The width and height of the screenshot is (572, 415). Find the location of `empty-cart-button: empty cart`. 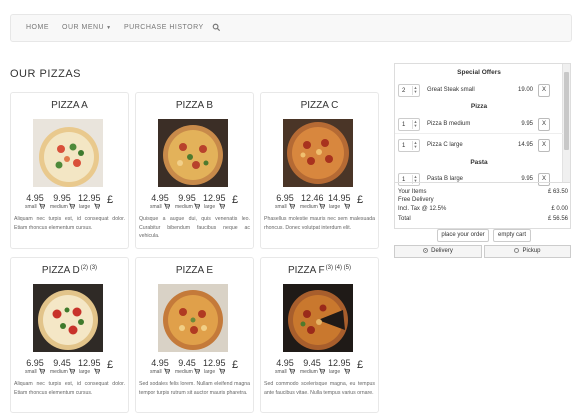

empty-cart-button: empty cart is located at coordinates (512, 235).